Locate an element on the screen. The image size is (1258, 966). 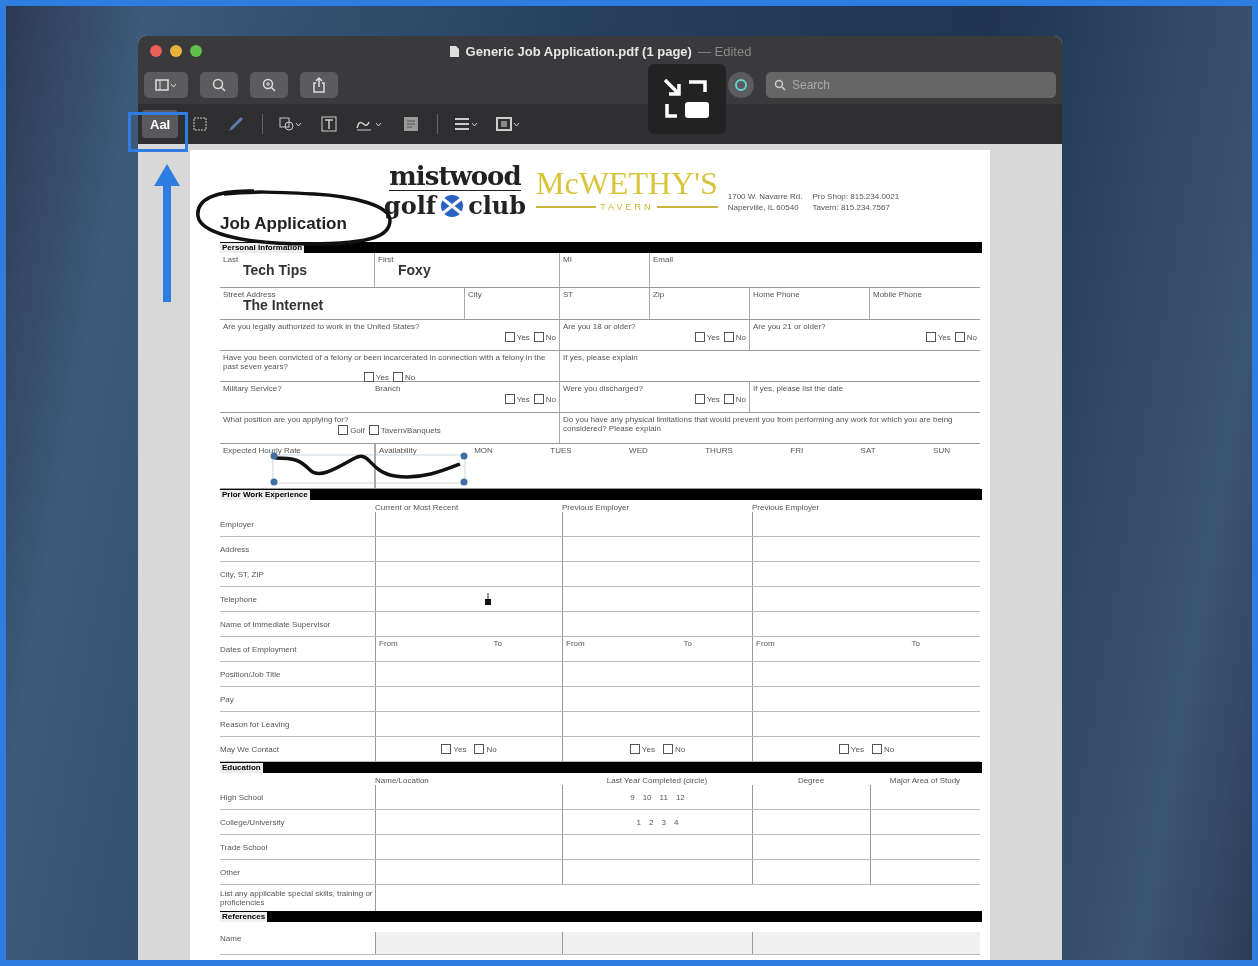
sidebar-button is located at coordinates (166, 85).